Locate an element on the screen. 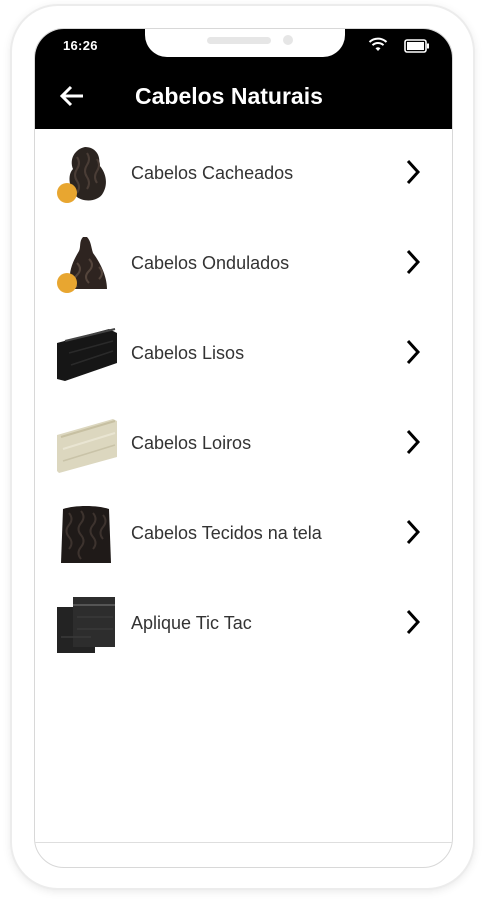 The width and height of the screenshot is (485, 900). wifi-icon is located at coordinates (378, 47).